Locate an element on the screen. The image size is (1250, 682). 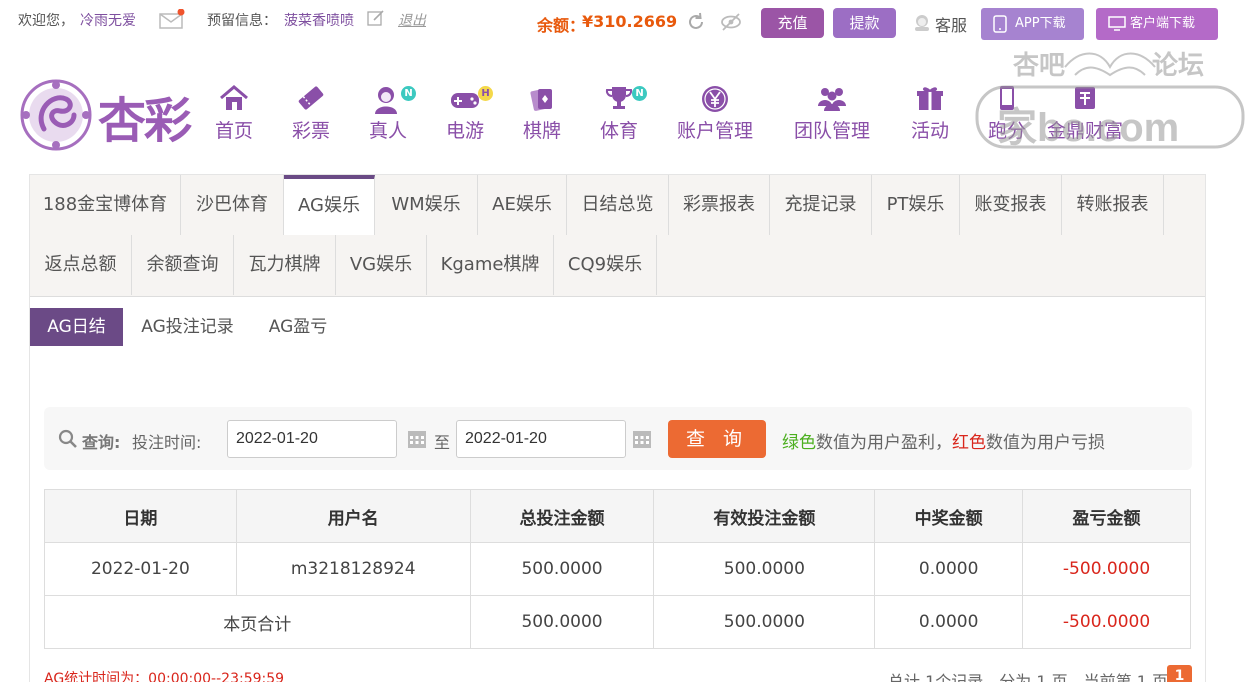
total-label: 本页合计 is located at coordinates (257, 622).